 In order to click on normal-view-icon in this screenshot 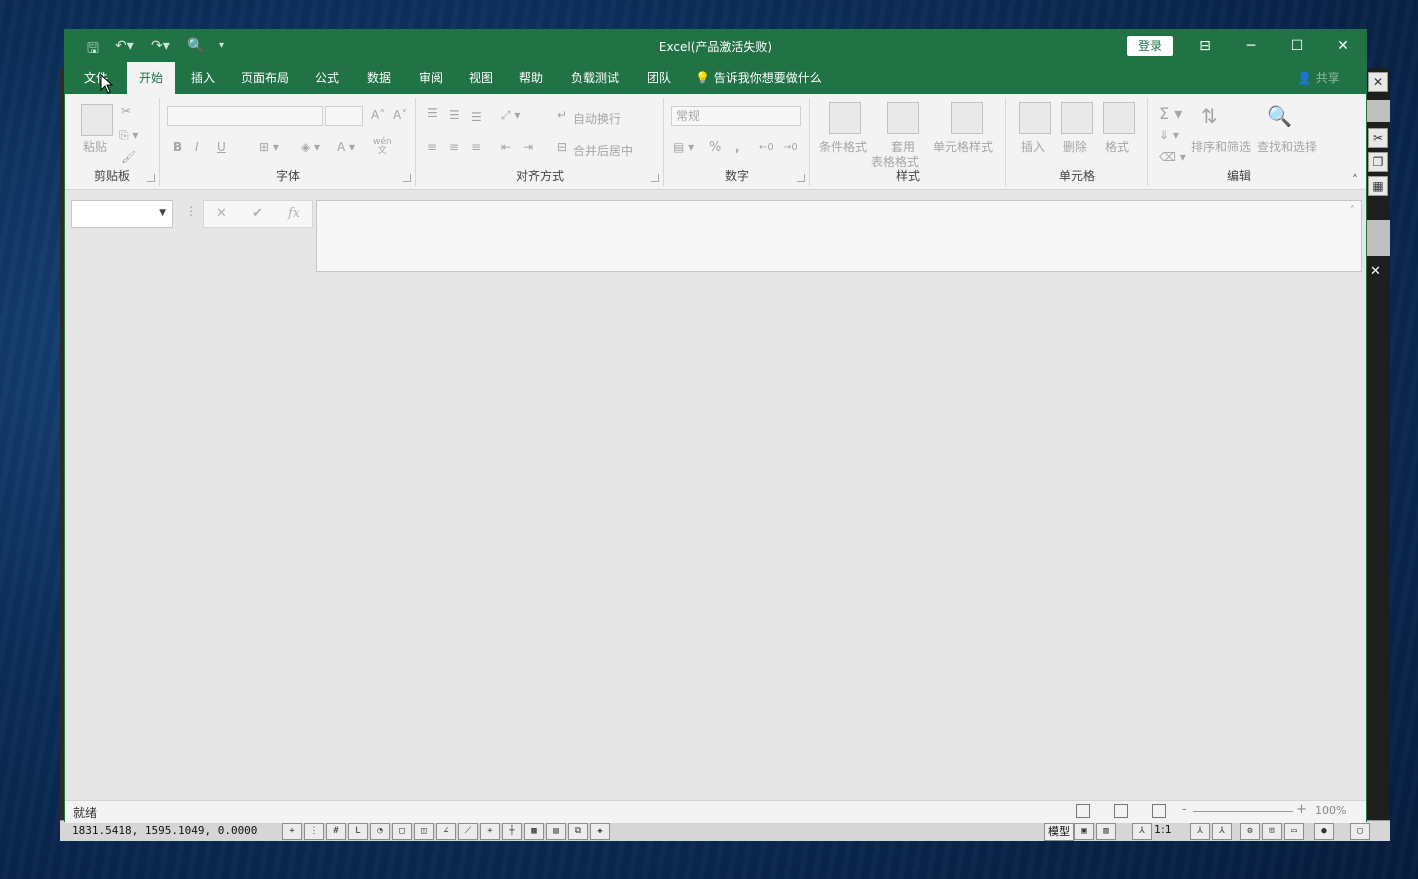, I will do `click(1083, 811)`.